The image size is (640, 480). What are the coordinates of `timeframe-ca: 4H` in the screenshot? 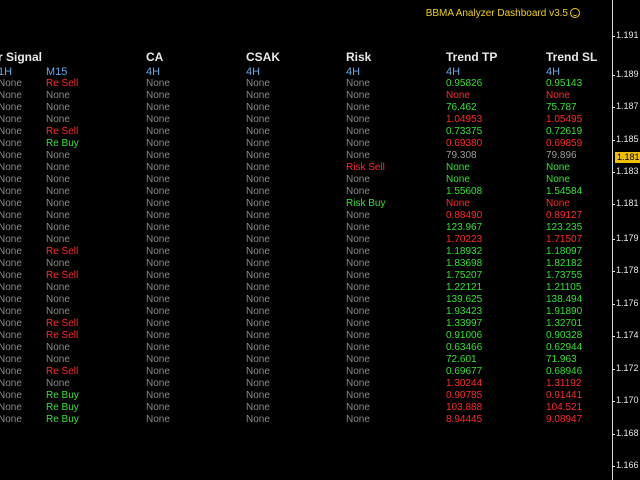 It's located at (153, 72).